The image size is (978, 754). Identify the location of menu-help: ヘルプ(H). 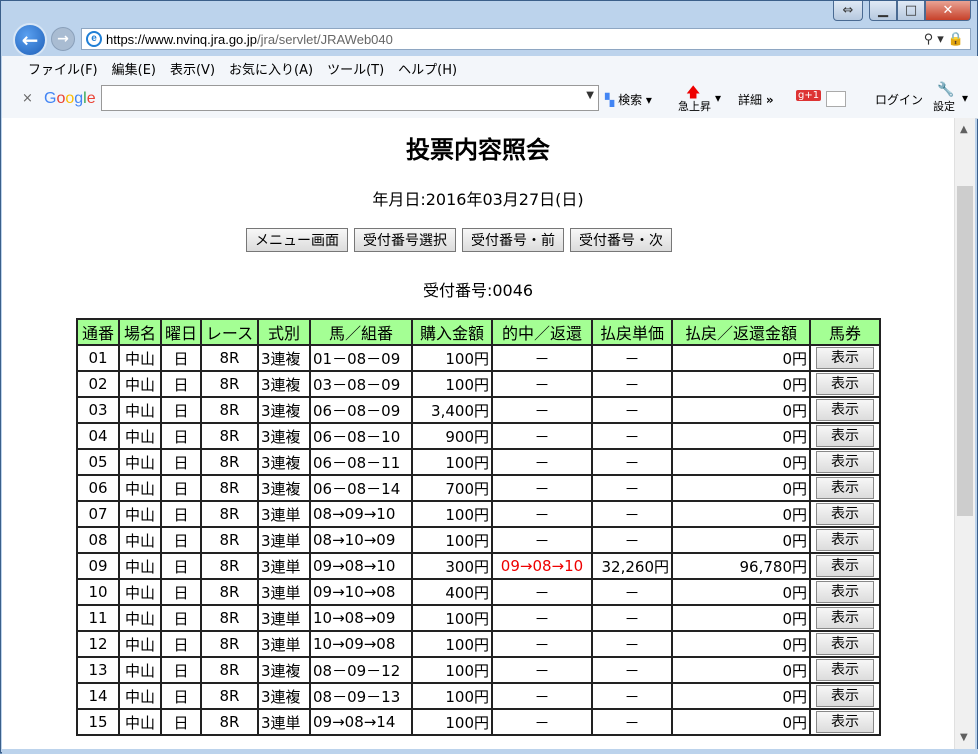
(427, 68).